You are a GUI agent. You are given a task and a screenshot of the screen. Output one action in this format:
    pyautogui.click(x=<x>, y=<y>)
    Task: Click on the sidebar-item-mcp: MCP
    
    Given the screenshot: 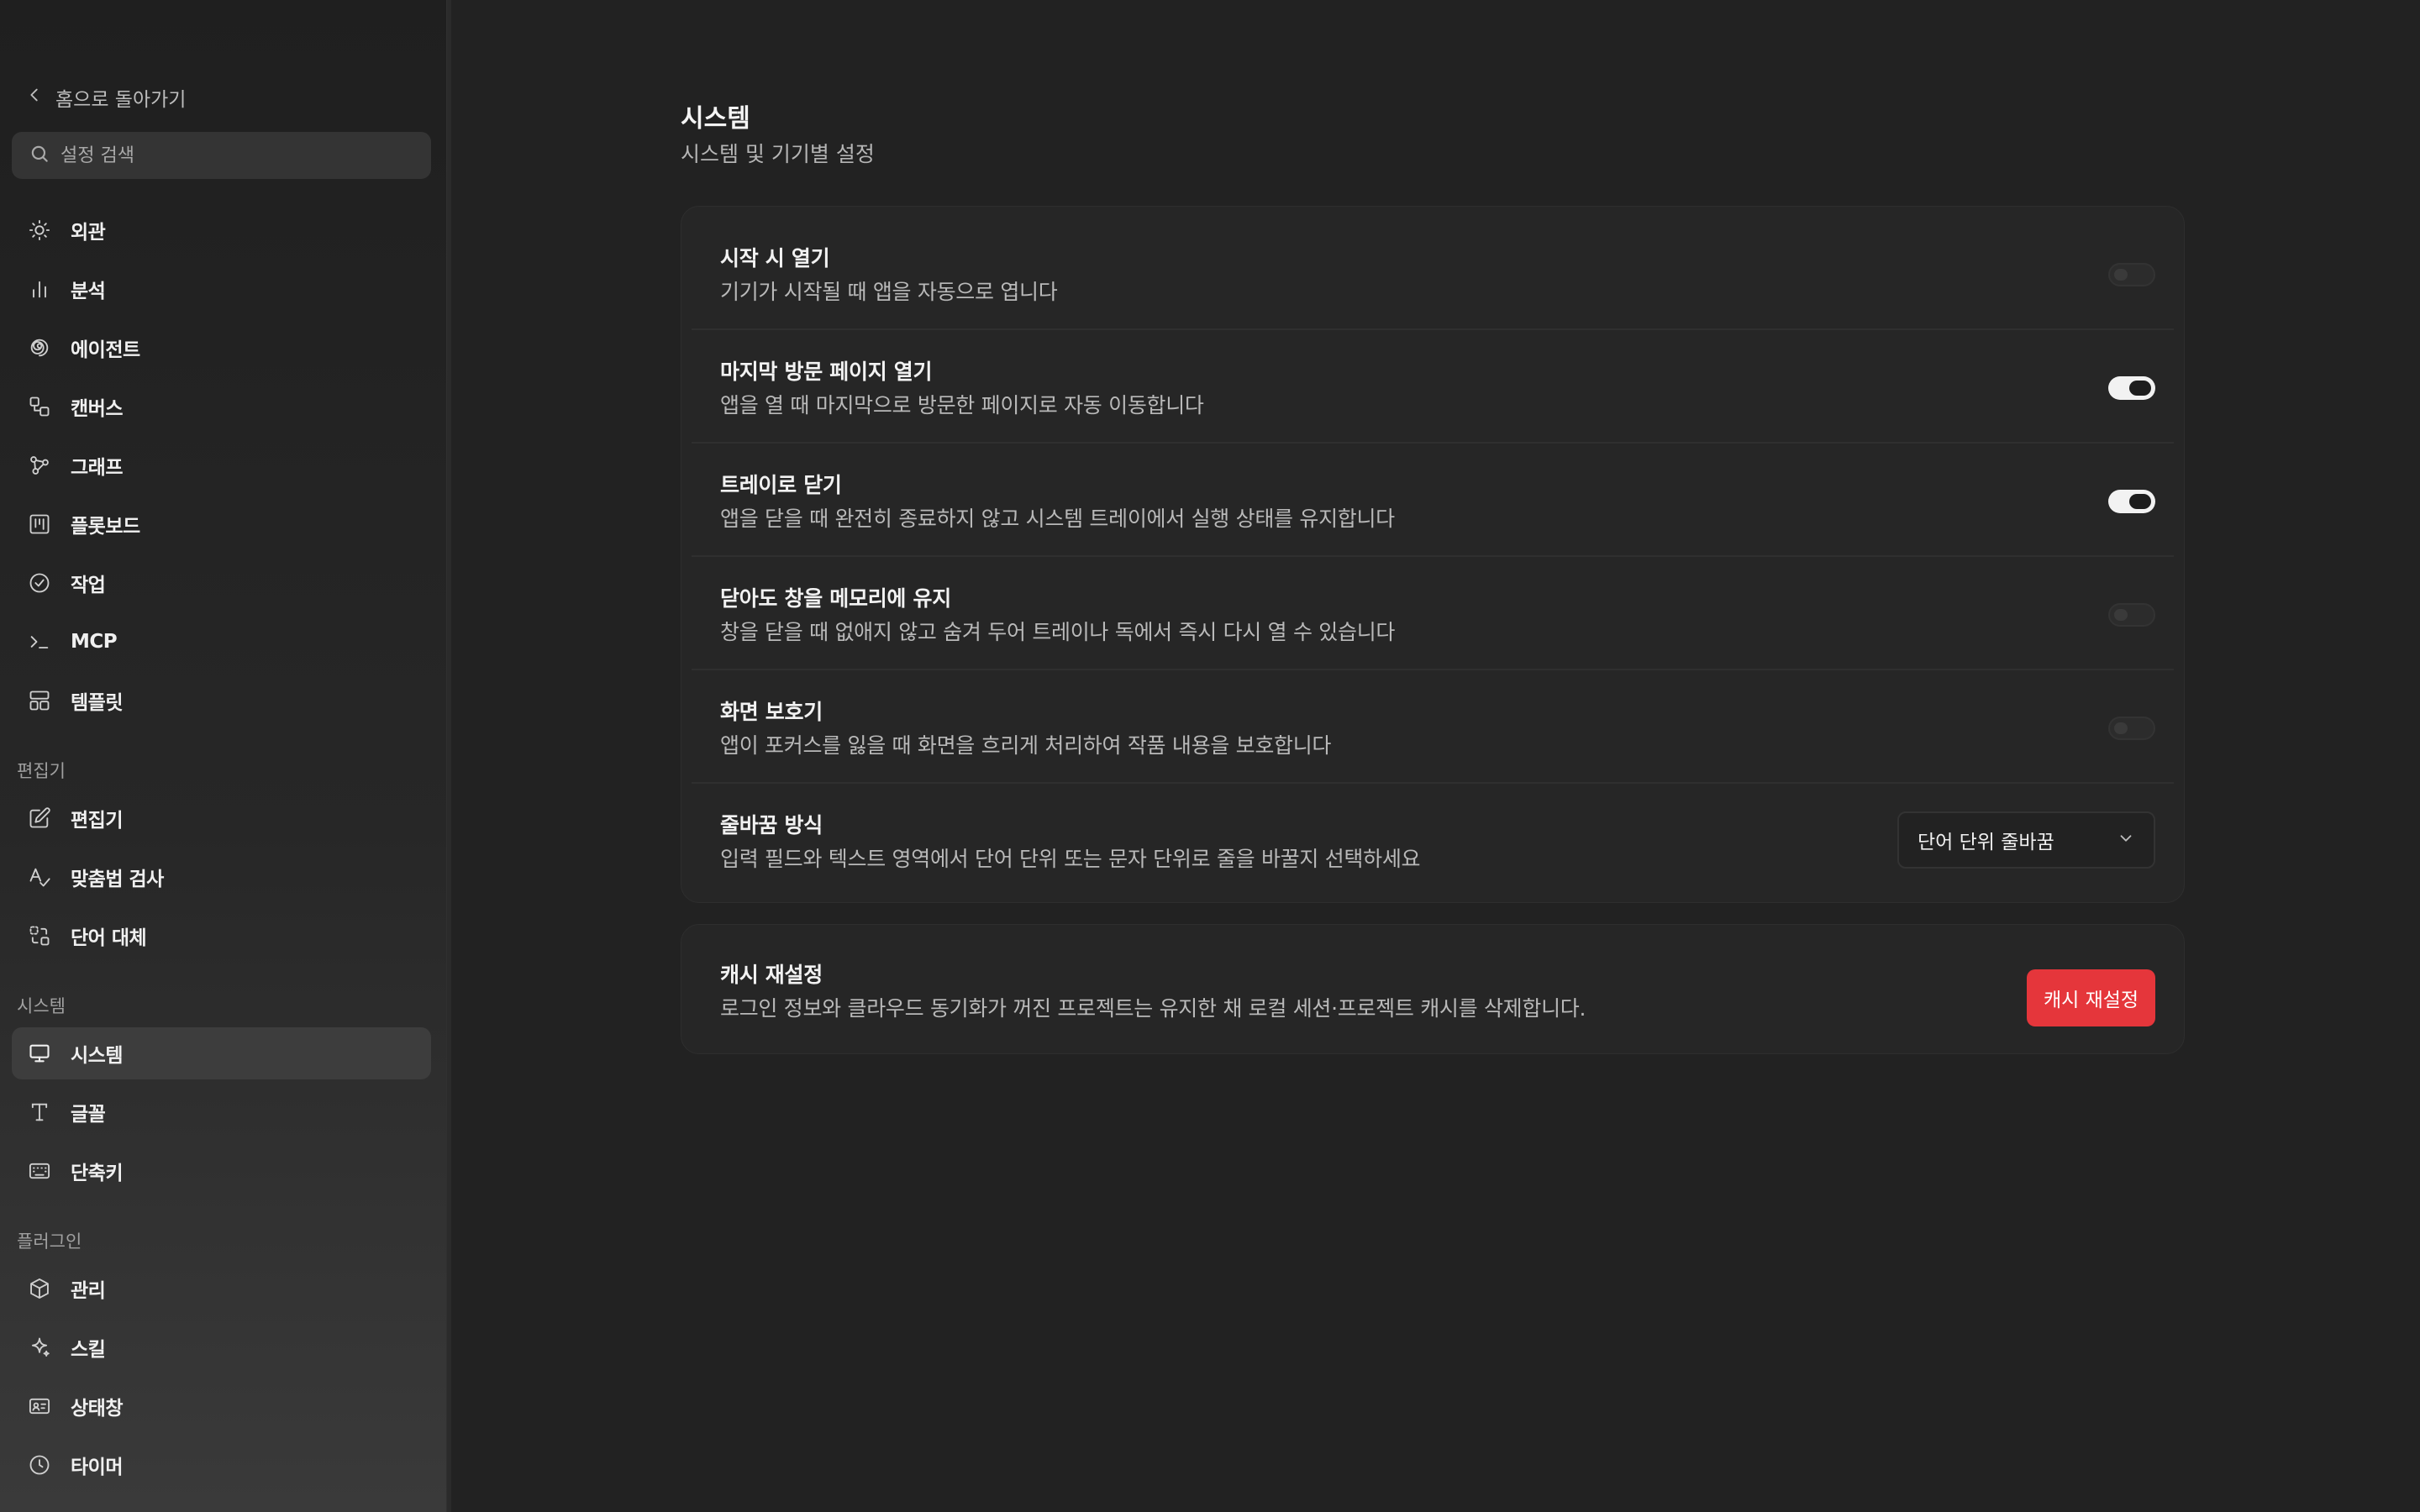 What is the action you would take?
    pyautogui.click(x=221, y=642)
    